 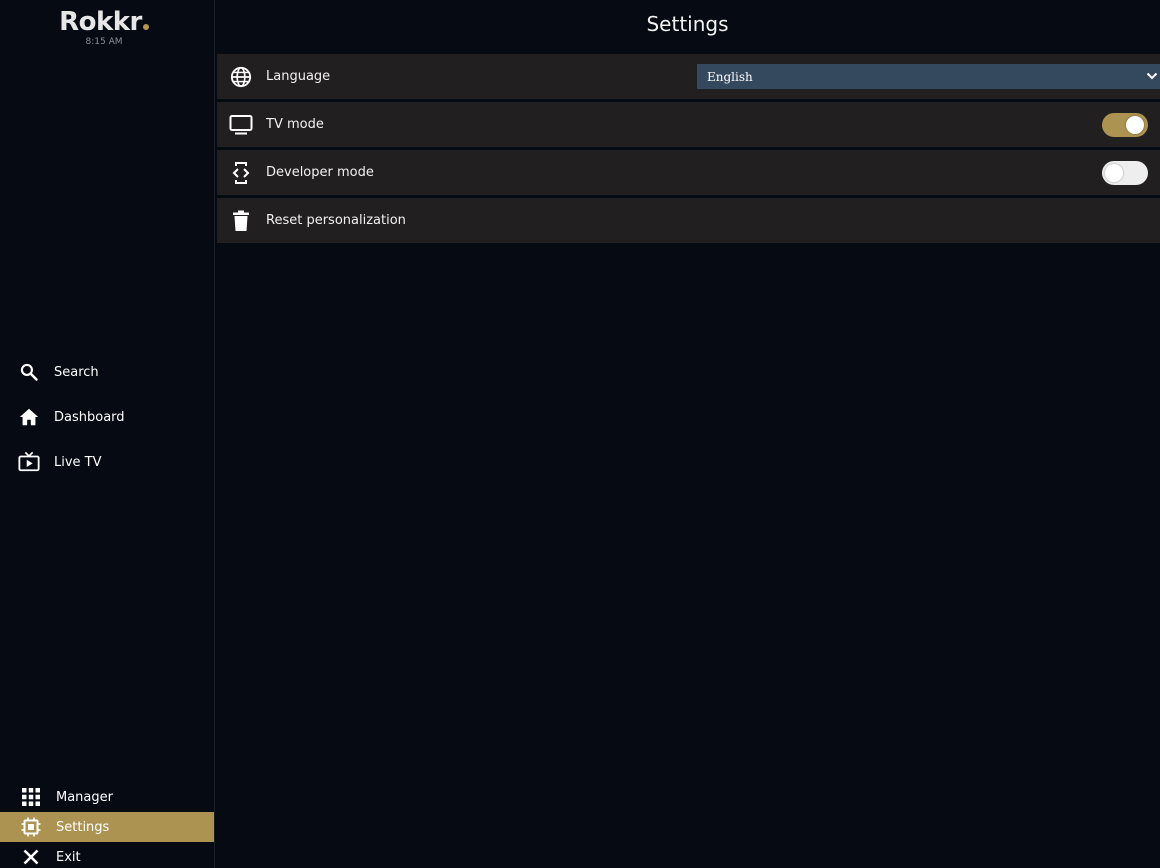 What do you see at coordinates (688, 172) in the screenshot?
I see `setting-row-developer-mode: Developer mode` at bounding box center [688, 172].